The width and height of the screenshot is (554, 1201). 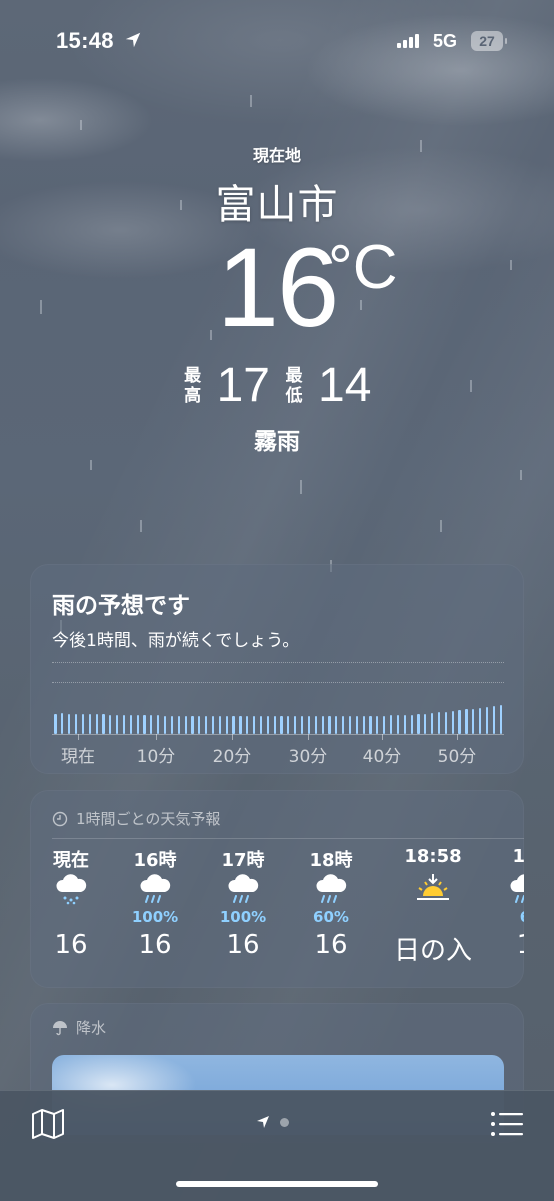 I want to click on time-axis-label: 20分, so click(x=232, y=757).